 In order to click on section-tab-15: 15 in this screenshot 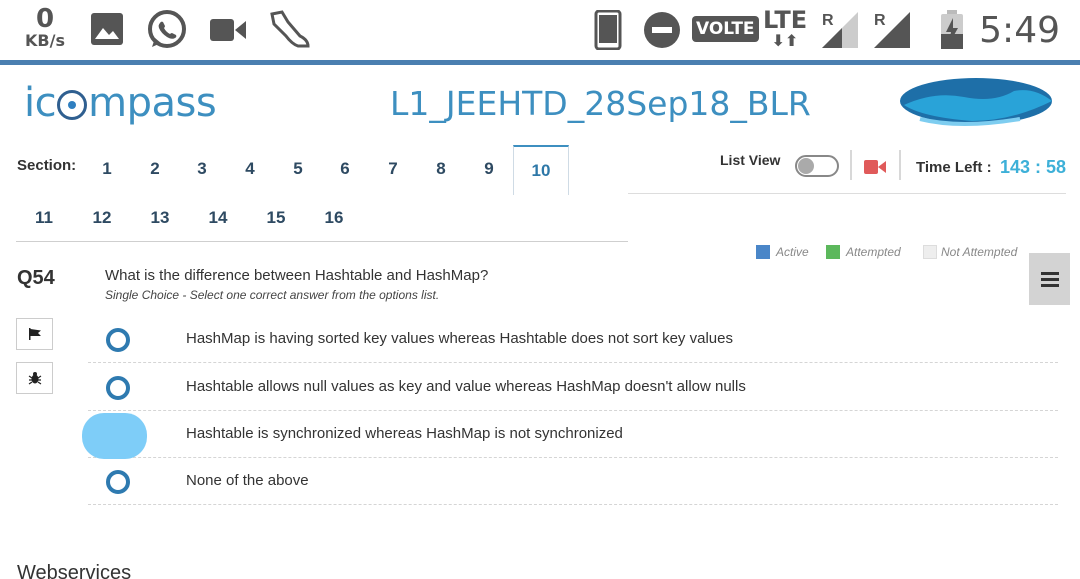, I will do `click(276, 218)`.